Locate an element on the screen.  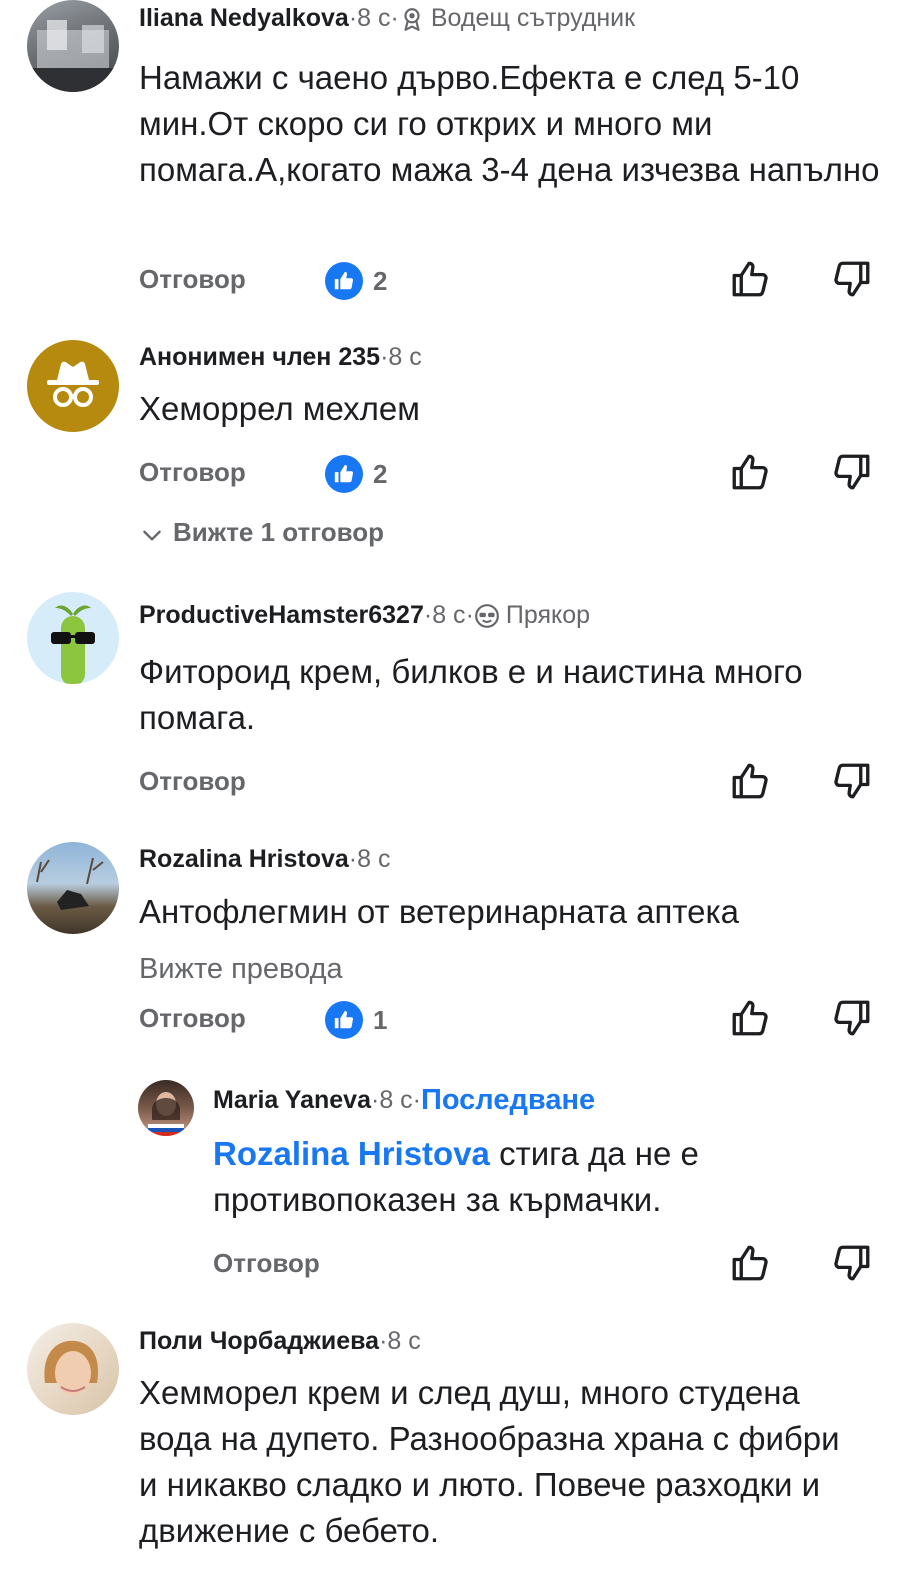
see-translation-link: Вижте превода is located at coordinates (241, 969).